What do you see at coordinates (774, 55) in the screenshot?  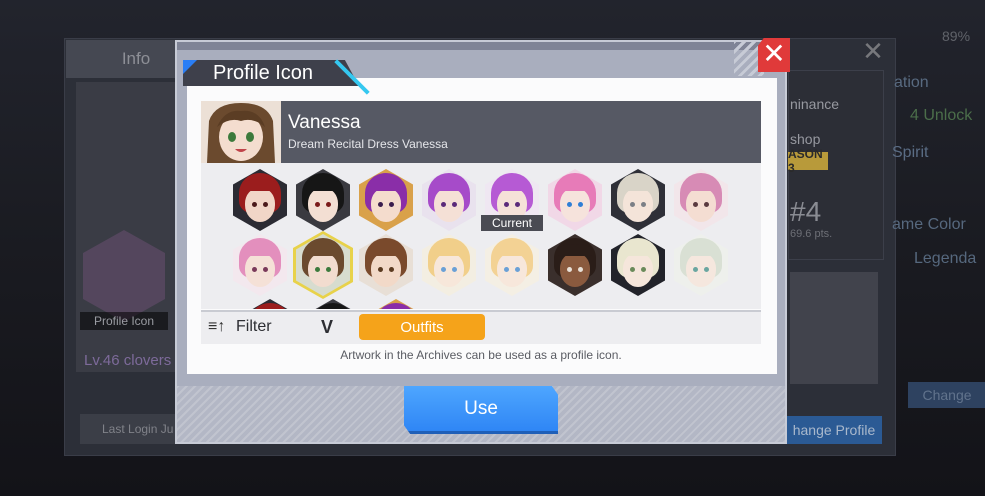 I see `close-button: ✕` at bounding box center [774, 55].